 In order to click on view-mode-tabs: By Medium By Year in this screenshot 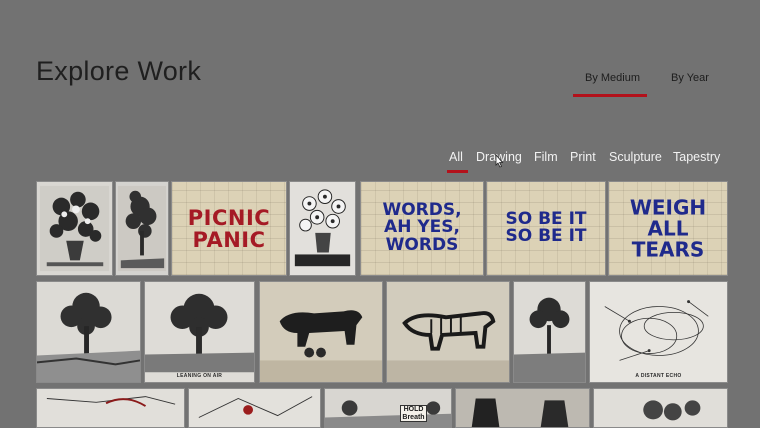, I will do `click(647, 86)`.